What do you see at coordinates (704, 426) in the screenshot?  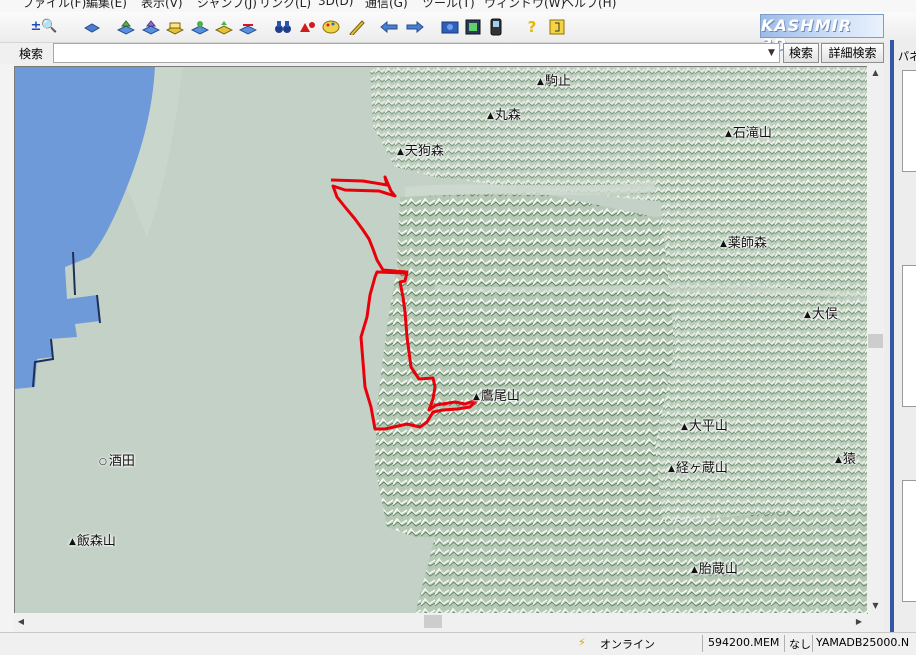 I see `place-oohirayama: ▲大平山` at bounding box center [704, 426].